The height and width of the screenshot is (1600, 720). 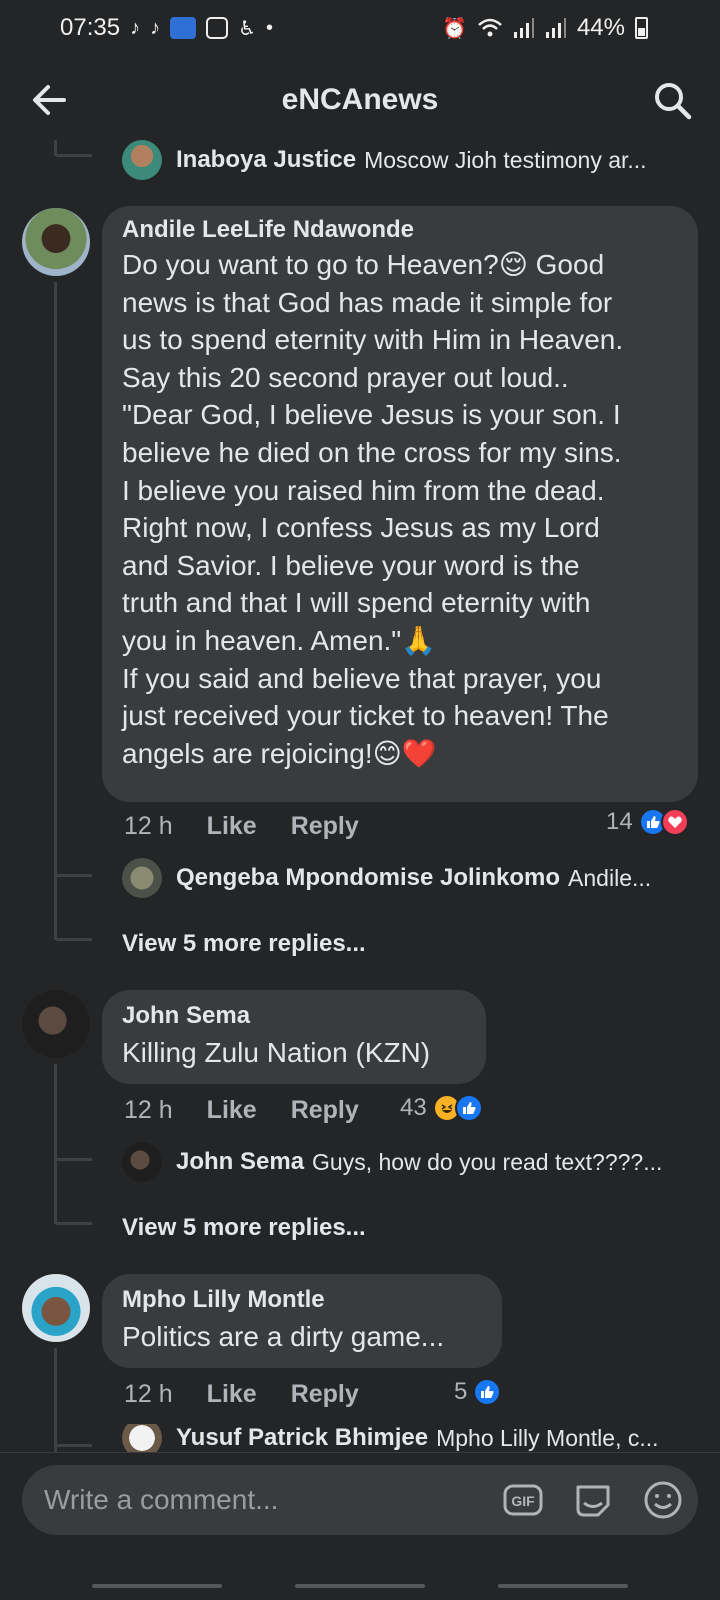 What do you see at coordinates (641, 28) in the screenshot?
I see `battery-icon` at bounding box center [641, 28].